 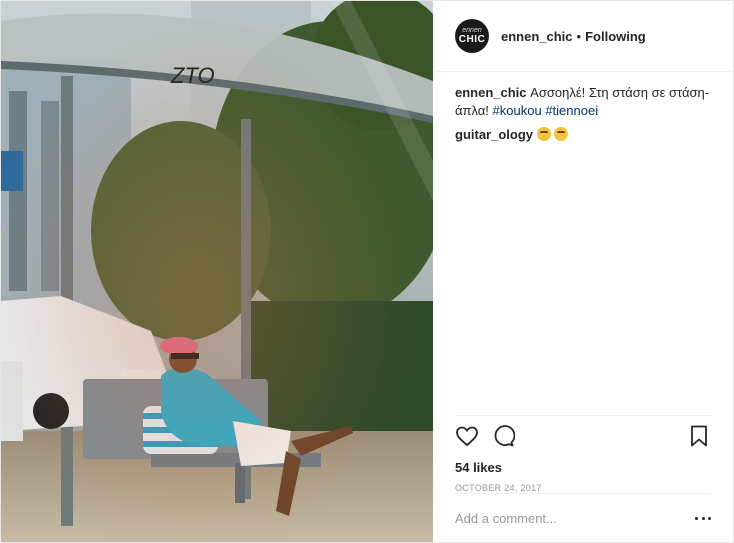 What do you see at coordinates (467, 436) in the screenshot?
I see `heart-icon` at bounding box center [467, 436].